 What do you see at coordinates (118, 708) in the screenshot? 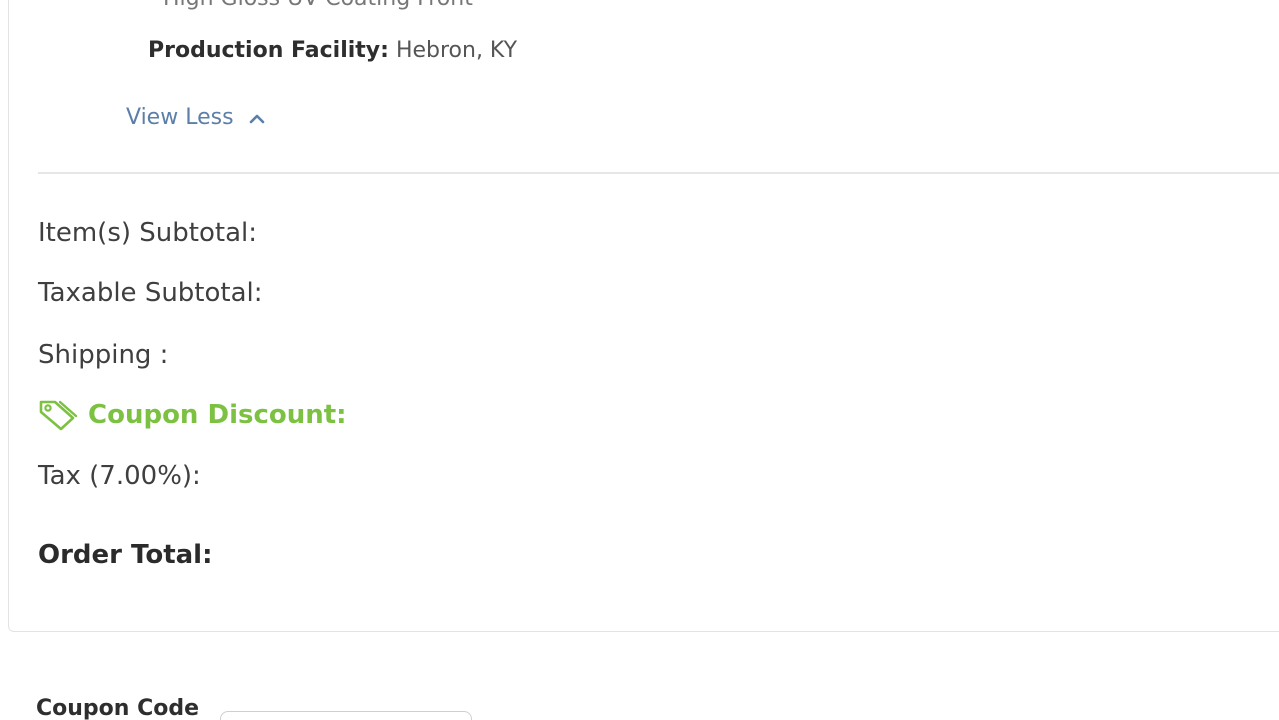
I see `coupon-code-label: Coupon Code` at bounding box center [118, 708].